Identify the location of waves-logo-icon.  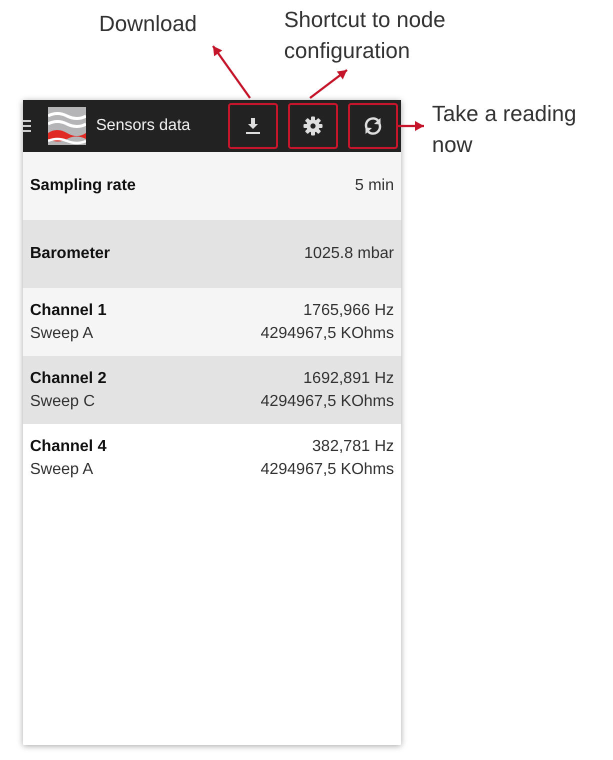
(67, 126).